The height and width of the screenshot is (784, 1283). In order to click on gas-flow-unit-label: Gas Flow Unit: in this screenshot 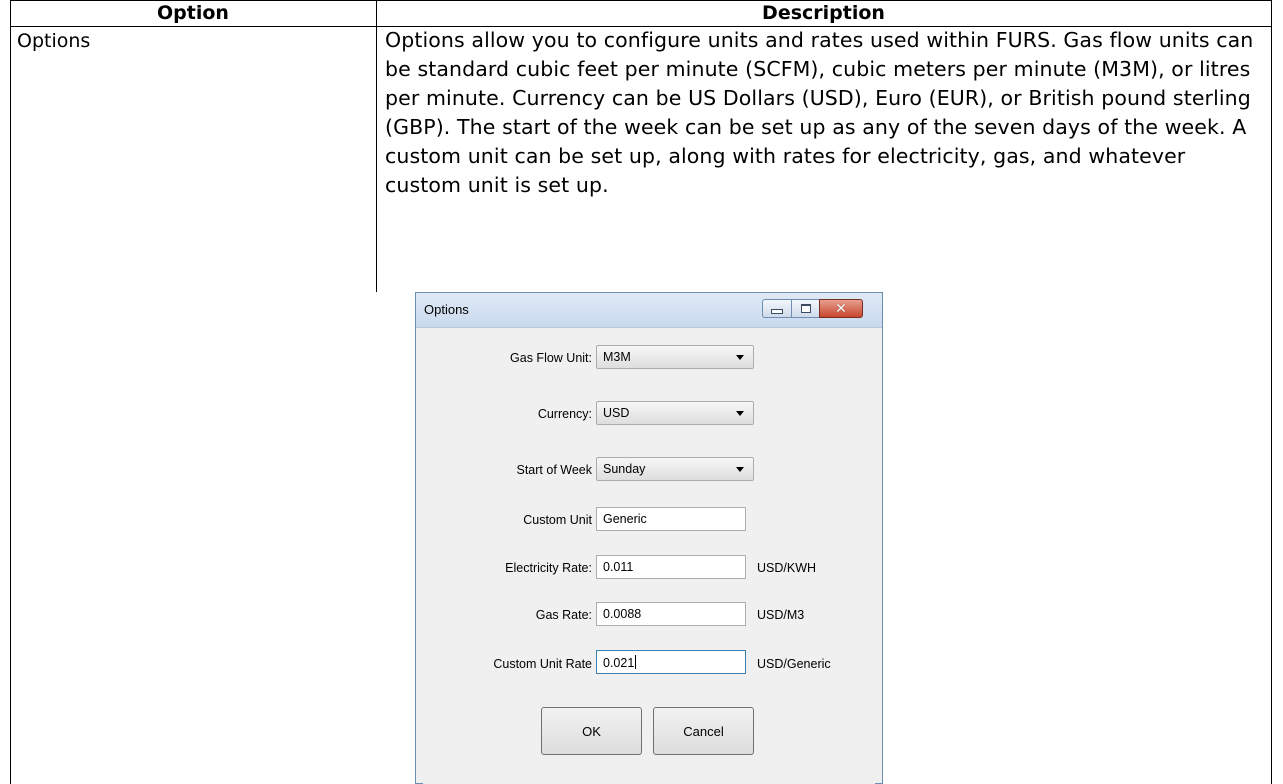, I will do `click(551, 358)`.